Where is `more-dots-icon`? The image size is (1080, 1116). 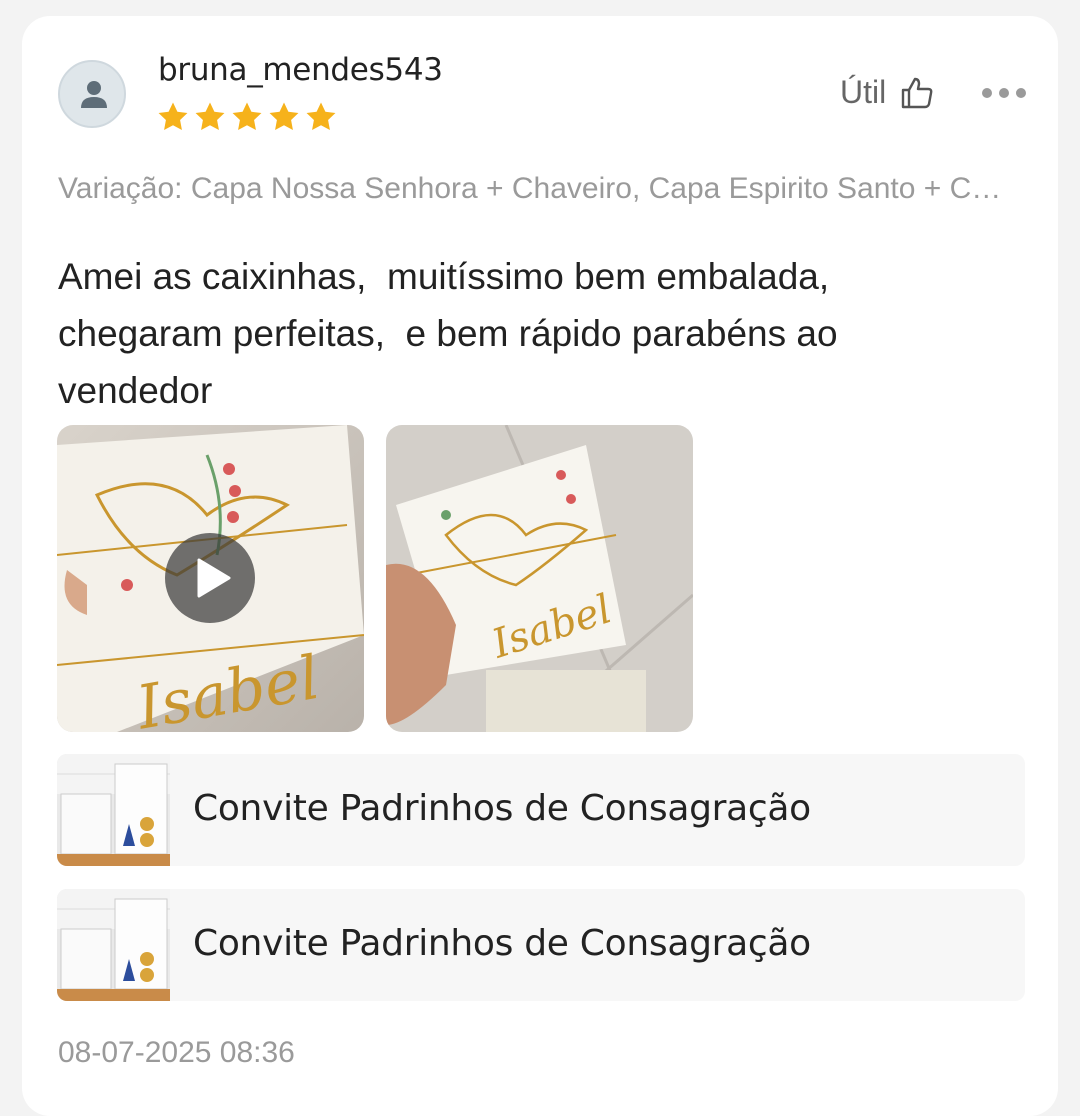 more-dots-icon is located at coordinates (987, 93).